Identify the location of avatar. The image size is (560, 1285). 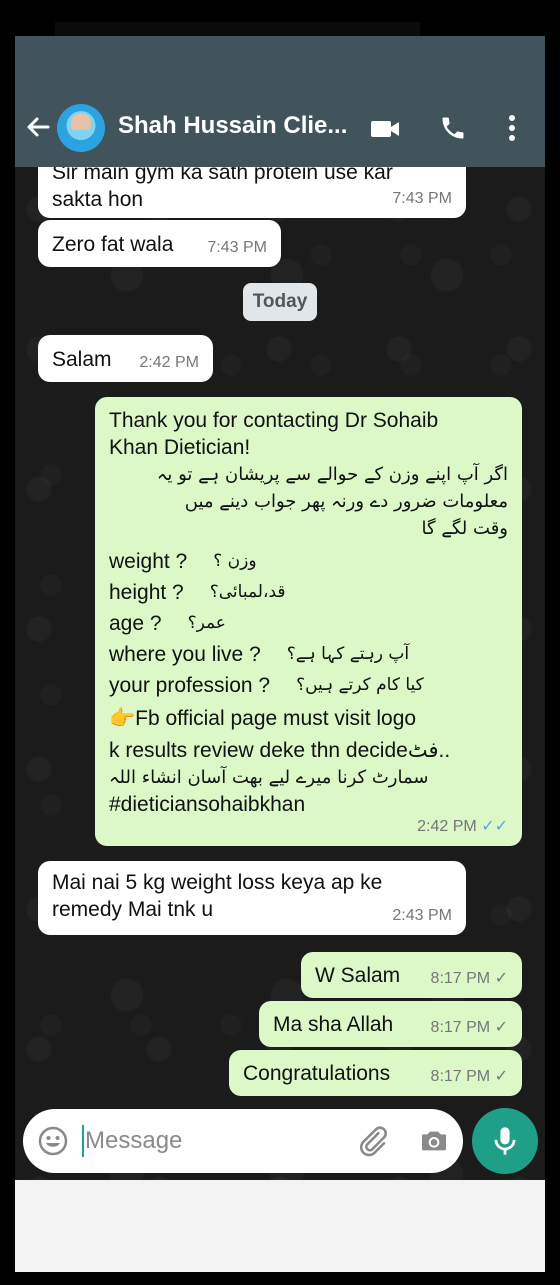
(81, 128).